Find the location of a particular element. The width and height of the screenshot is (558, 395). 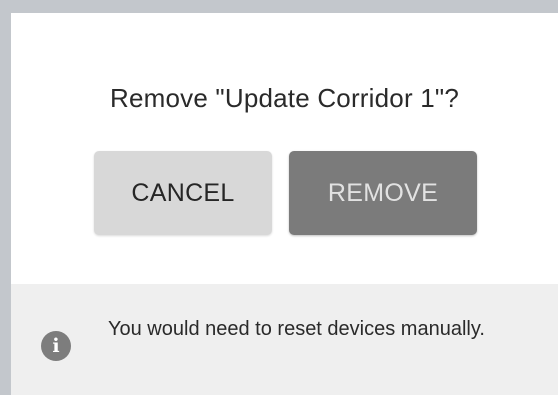

info-icon: i is located at coordinates (56, 346).